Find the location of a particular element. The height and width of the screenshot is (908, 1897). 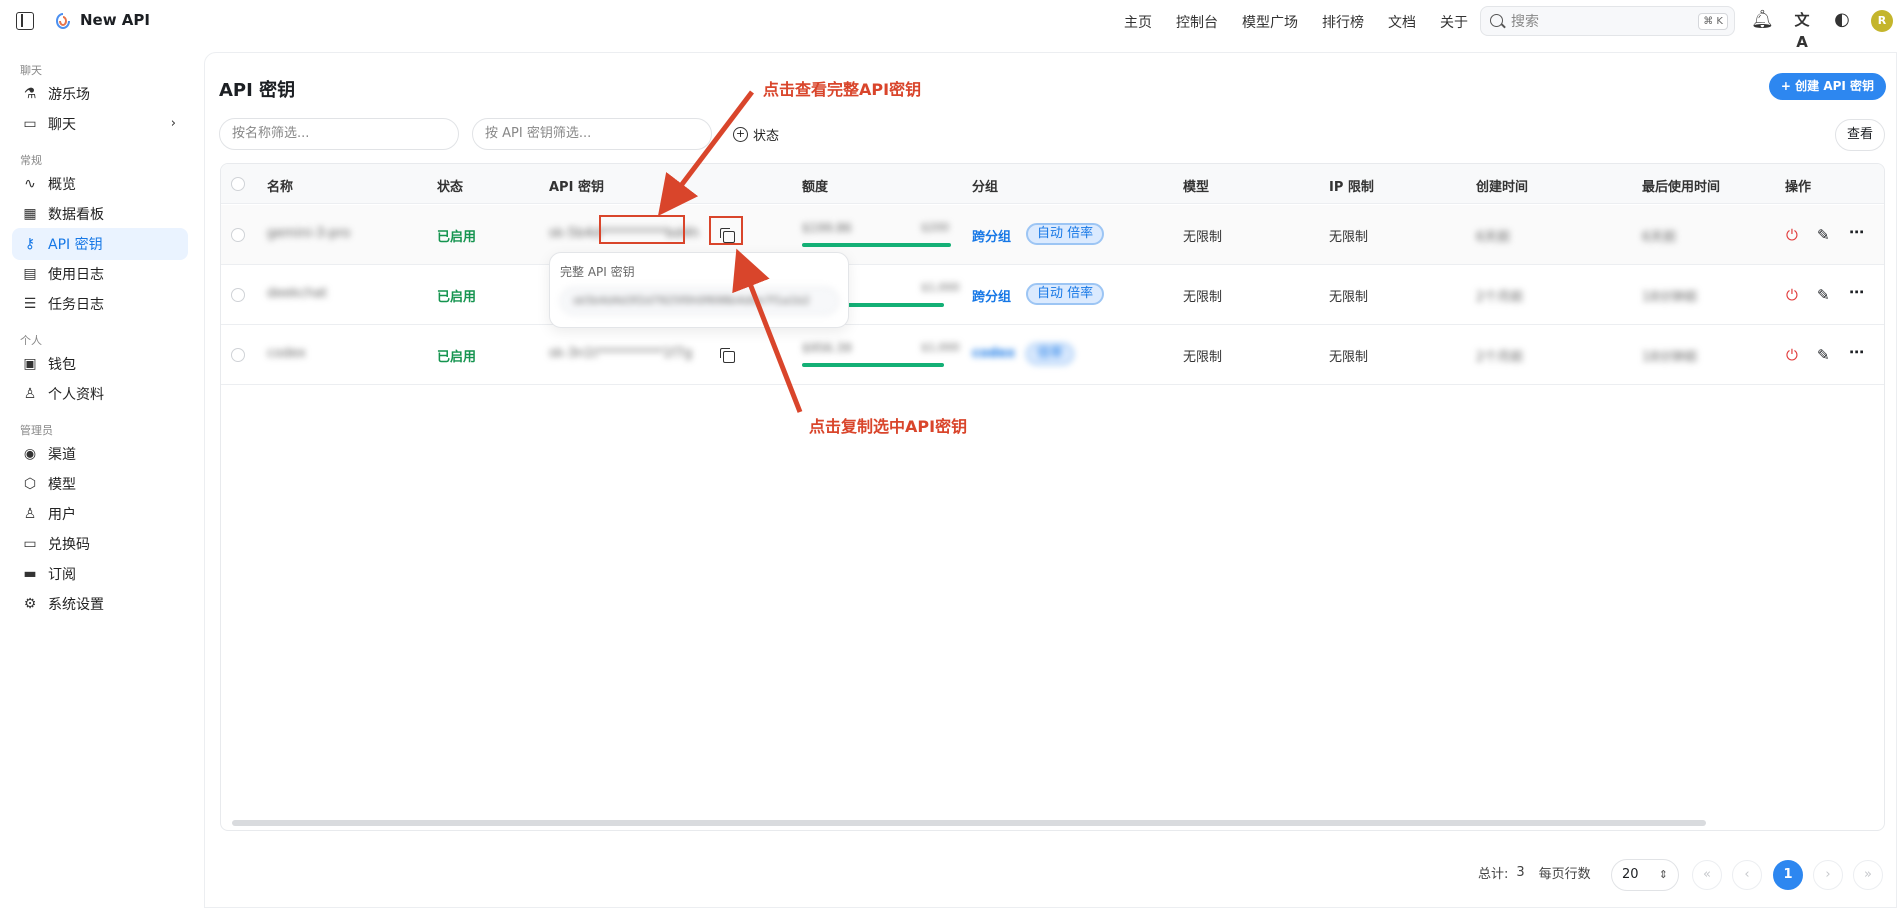

status-badge: 已启用 is located at coordinates (457, 237).